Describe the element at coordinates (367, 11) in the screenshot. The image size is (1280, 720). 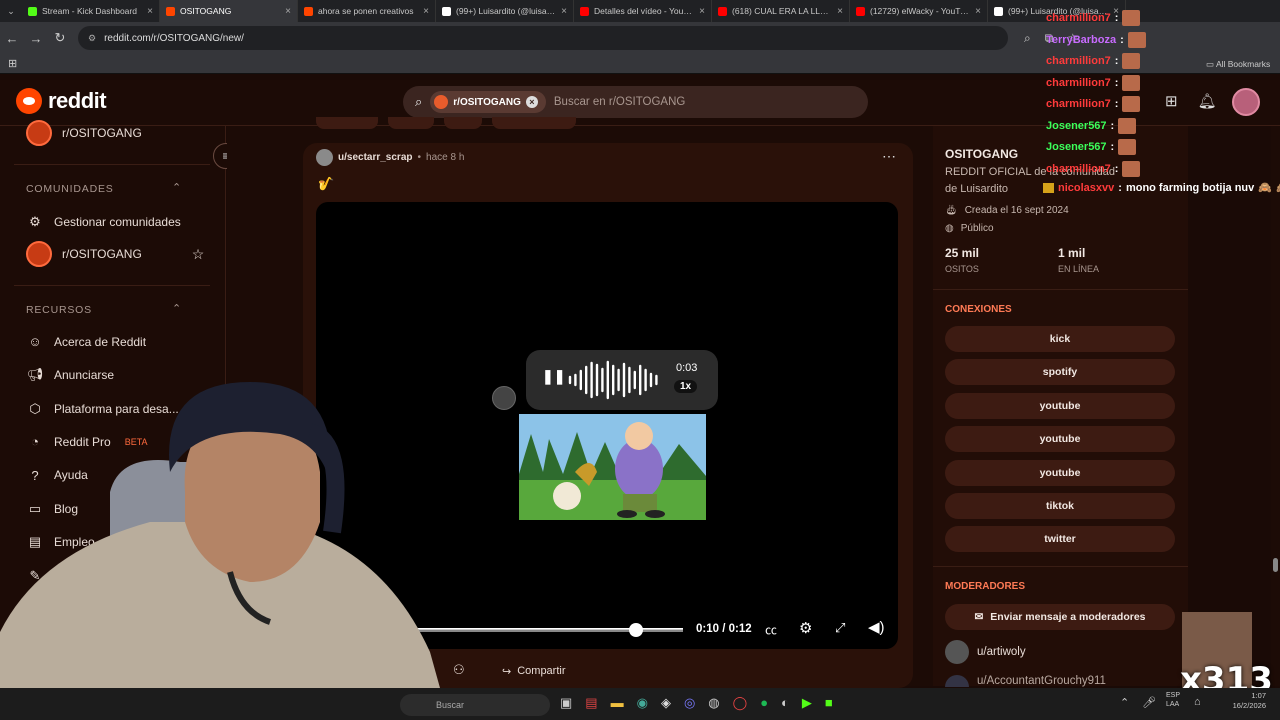
I see `browser-tab: ahora se ponen creativos ×` at that location.